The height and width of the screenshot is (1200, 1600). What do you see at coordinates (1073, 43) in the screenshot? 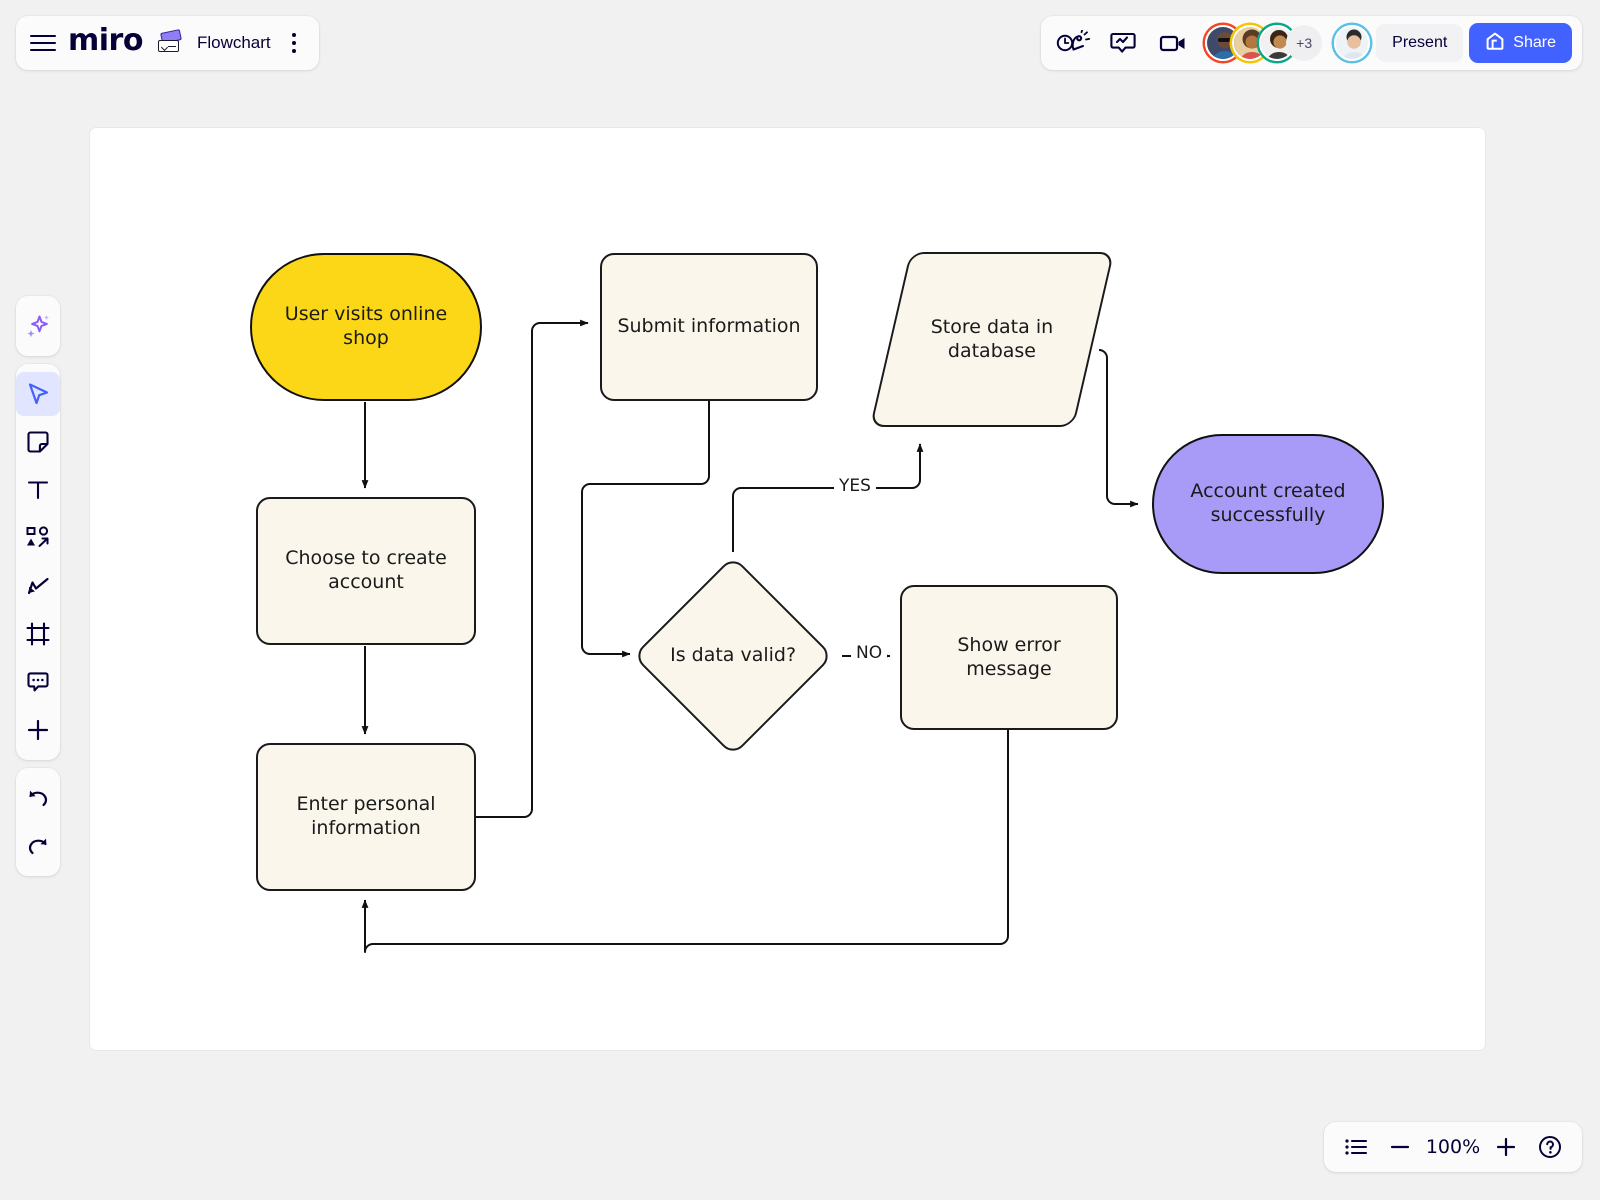
I see `celebration-reactions-icon` at bounding box center [1073, 43].